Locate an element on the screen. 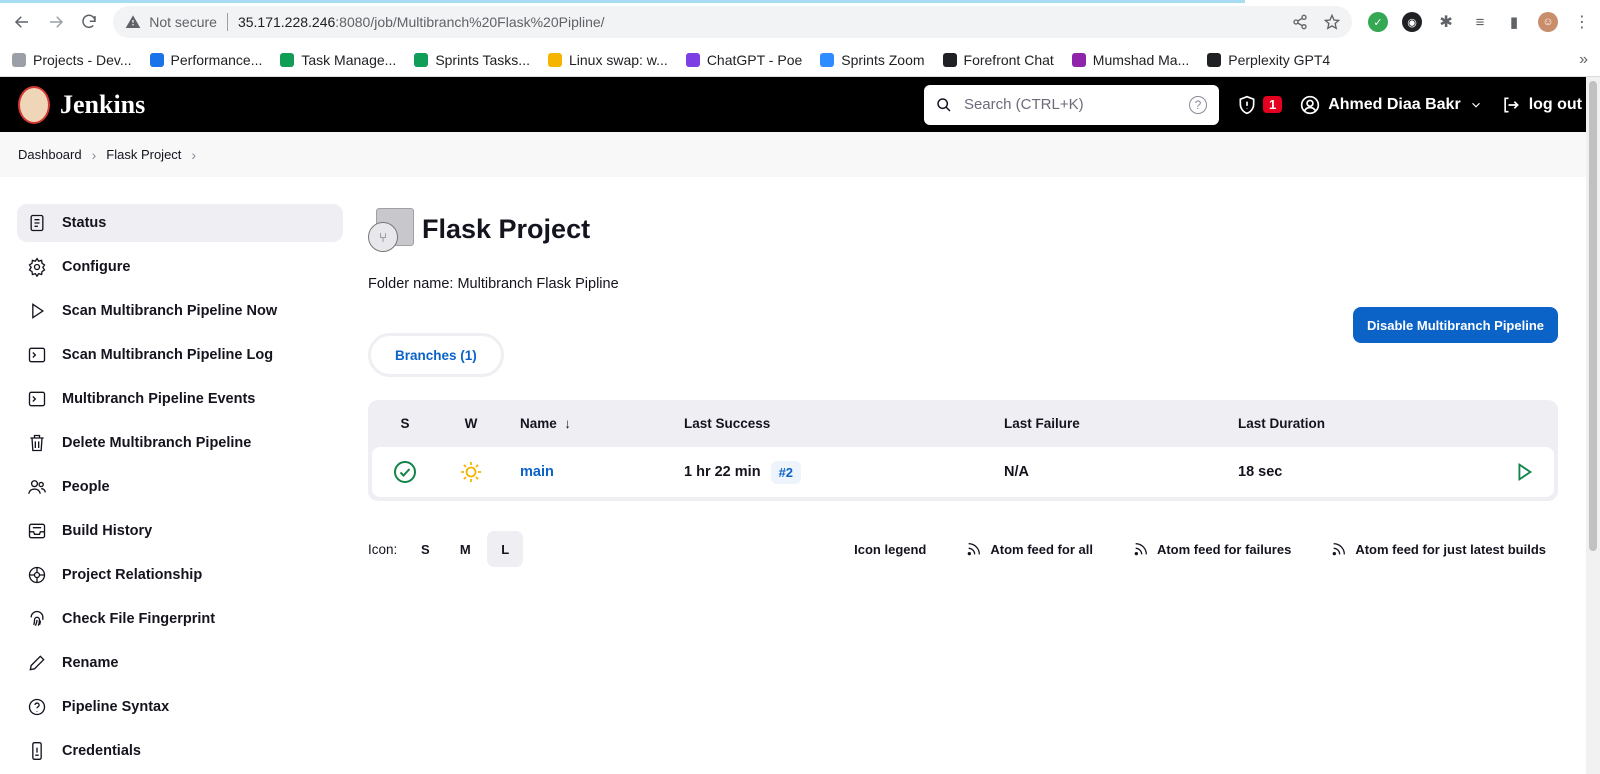 The image size is (1600, 774). relationship-icon is located at coordinates (37, 575).